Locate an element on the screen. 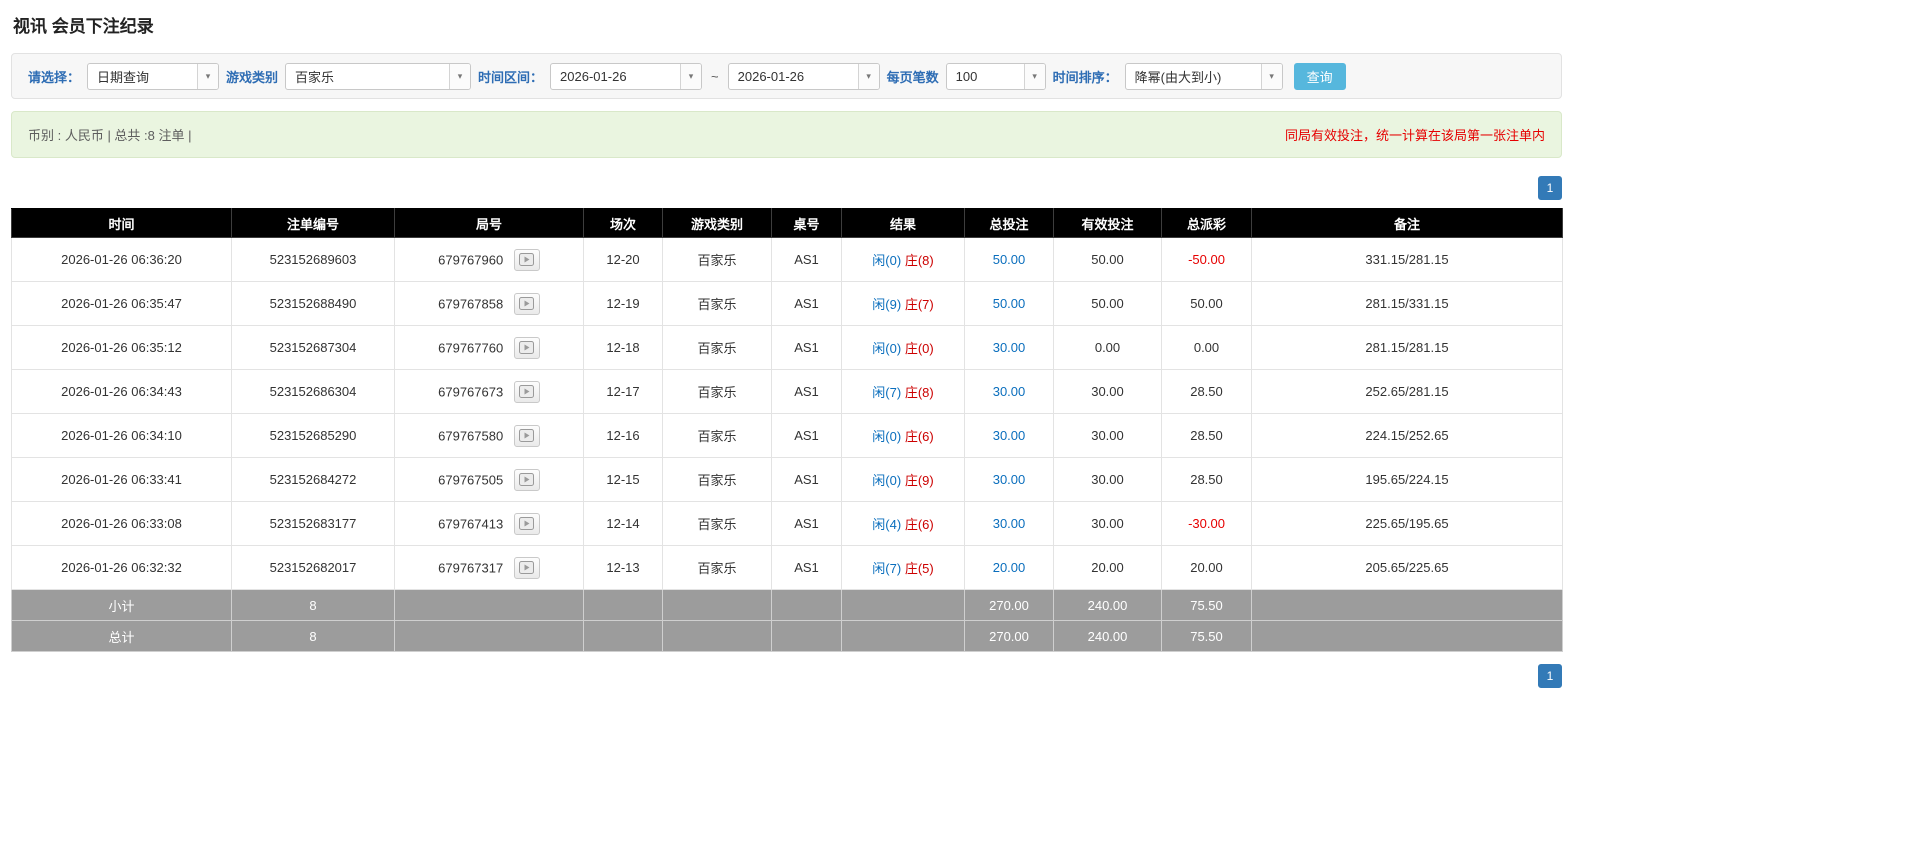  cell-time: 2026-01-26 06:33:41 is located at coordinates (121, 479).